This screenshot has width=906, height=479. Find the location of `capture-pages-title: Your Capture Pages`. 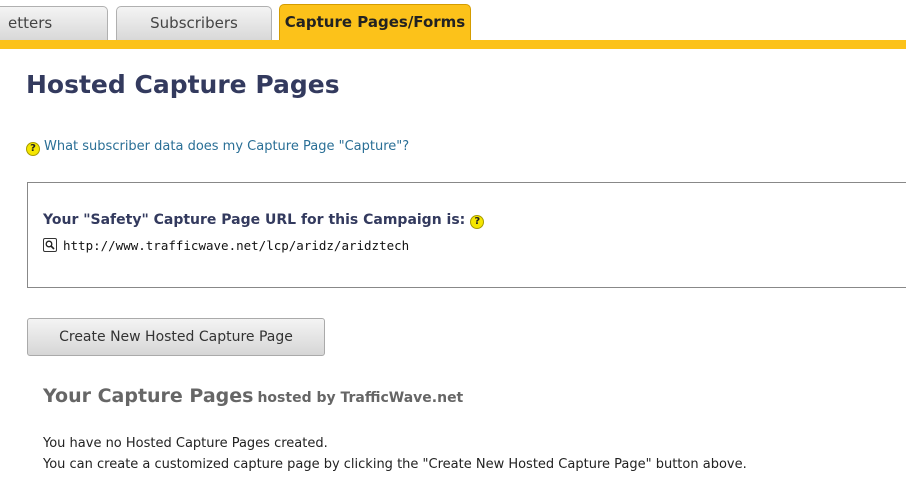

capture-pages-title: Your Capture Pages is located at coordinates (148, 396).